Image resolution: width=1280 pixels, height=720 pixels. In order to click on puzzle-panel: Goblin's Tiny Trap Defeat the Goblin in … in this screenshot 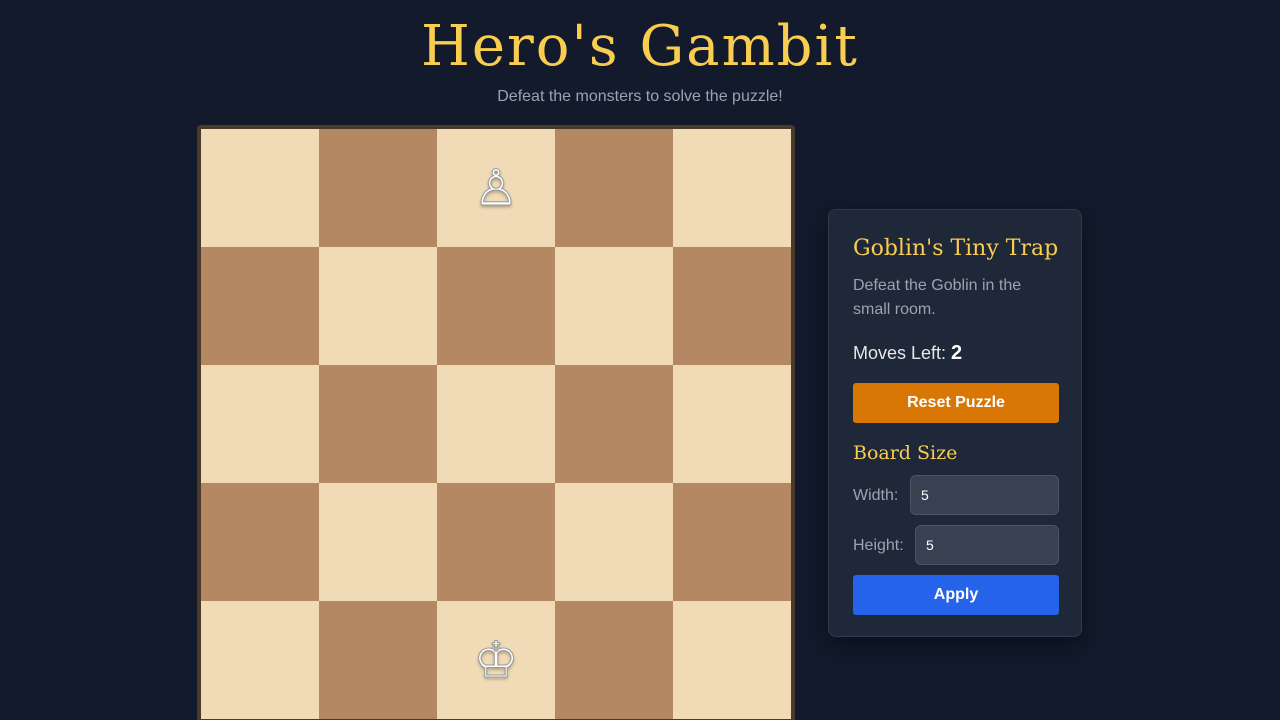, I will do `click(955, 423)`.